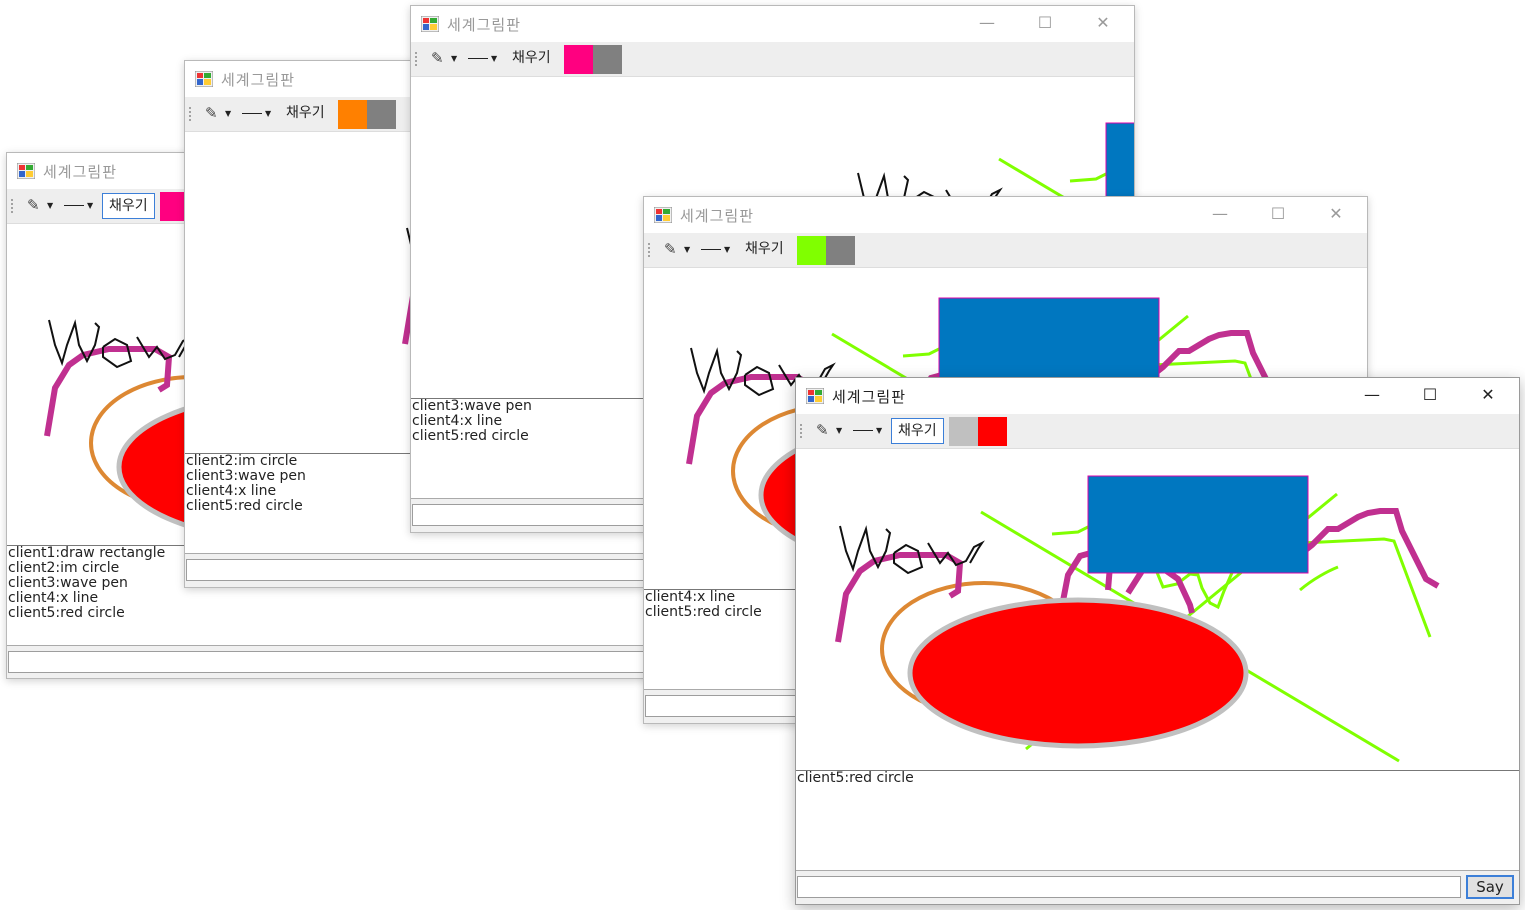 The image size is (1525, 910). I want to click on input-bar: Say, so click(1157, 887).